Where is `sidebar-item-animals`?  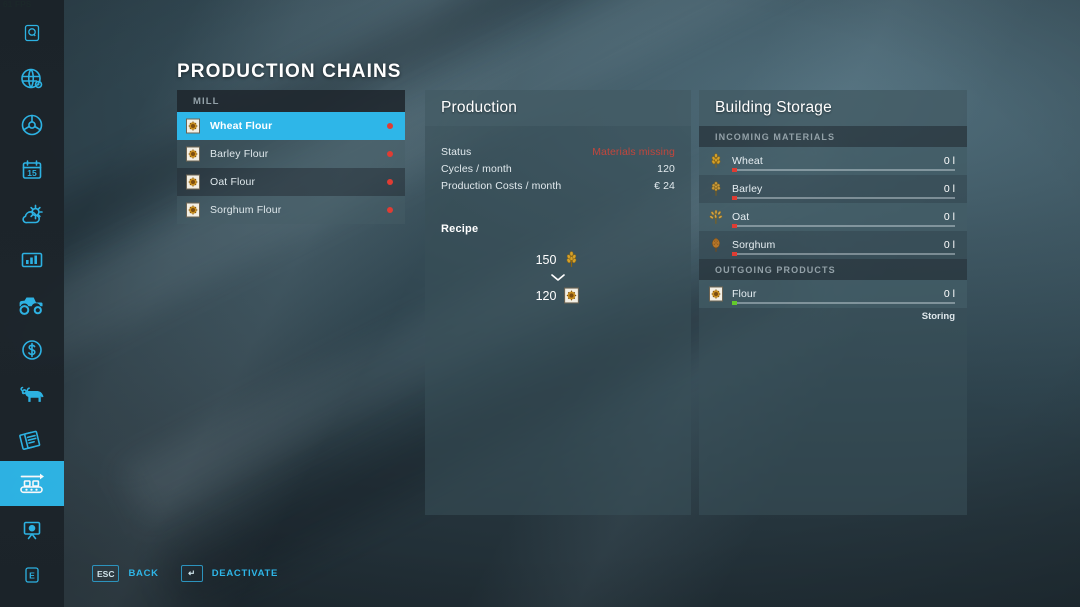
sidebar-item-animals is located at coordinates (32, 394).